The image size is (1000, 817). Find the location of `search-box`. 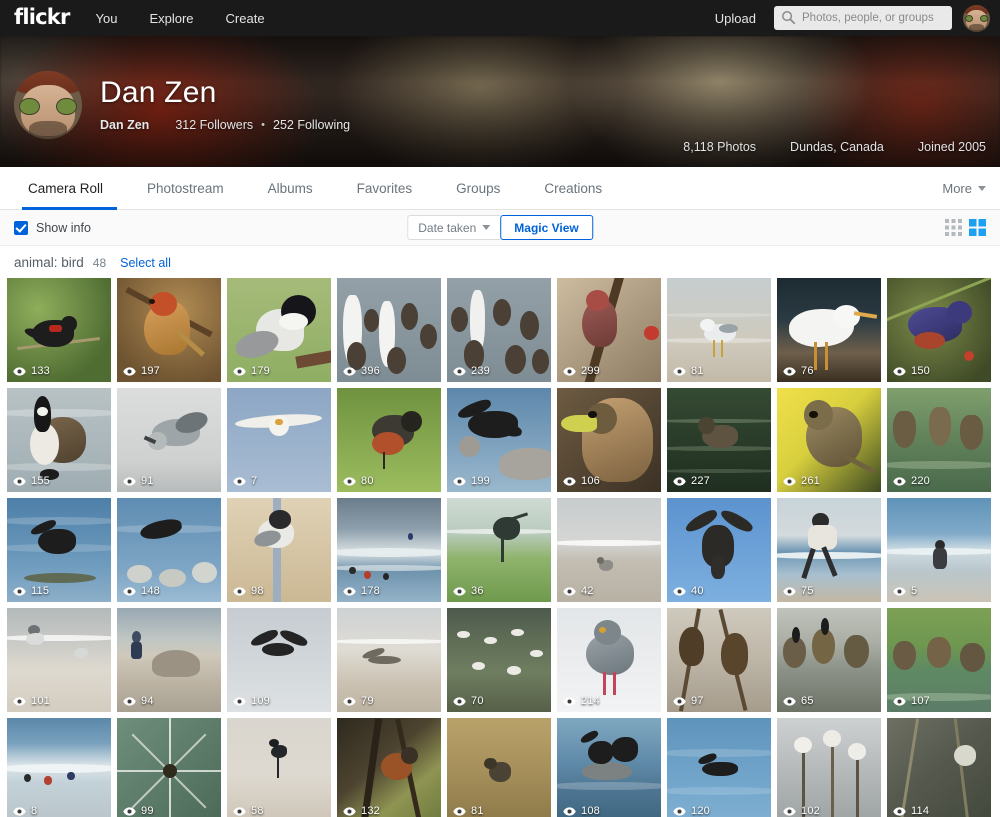

search-box is located at coordinates (863, 18).